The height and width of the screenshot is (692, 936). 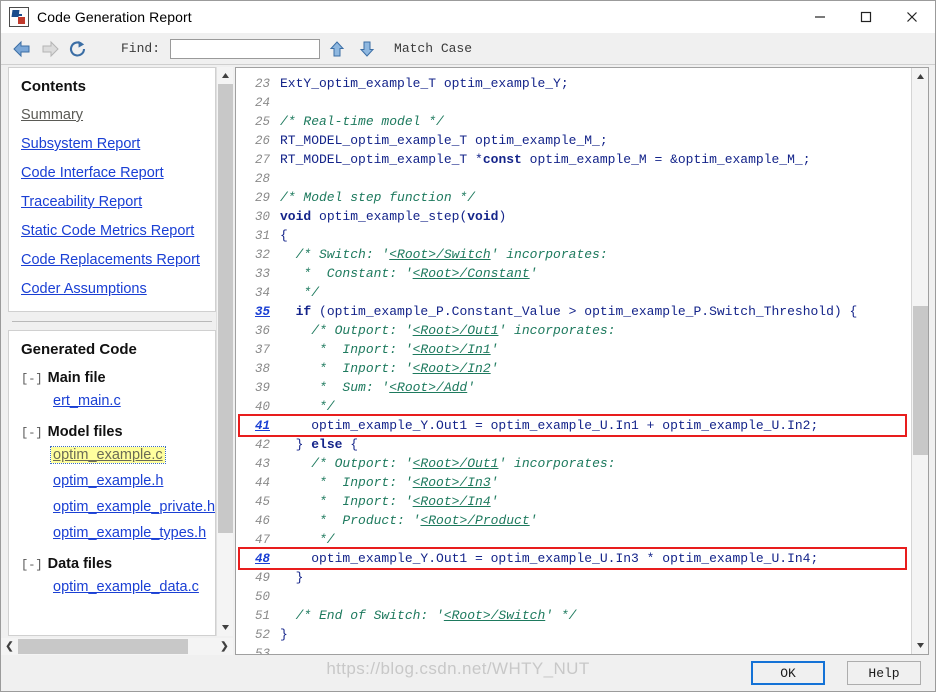 What do you see at coordinates (920, 380) in the screenshot?
I see `code-scroll-thumb` at bounding box center [920, 380].